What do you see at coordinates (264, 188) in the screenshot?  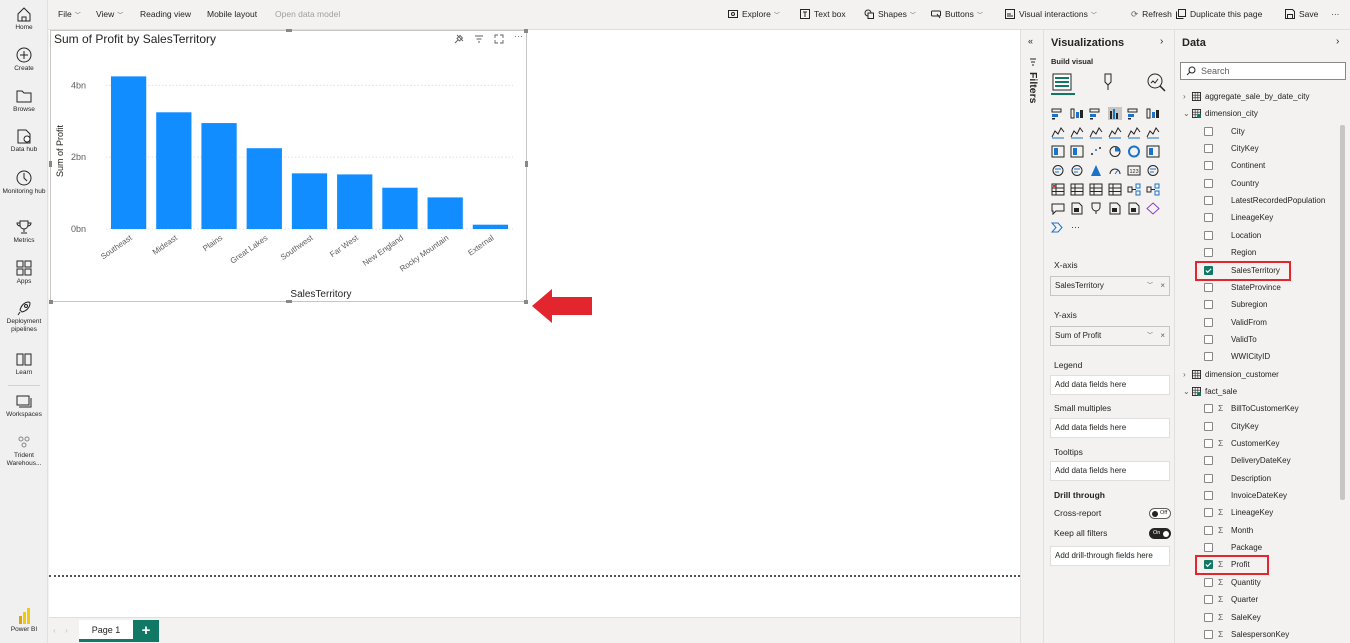 I see `bar-great-lakes` at bounding box center [264, 188].